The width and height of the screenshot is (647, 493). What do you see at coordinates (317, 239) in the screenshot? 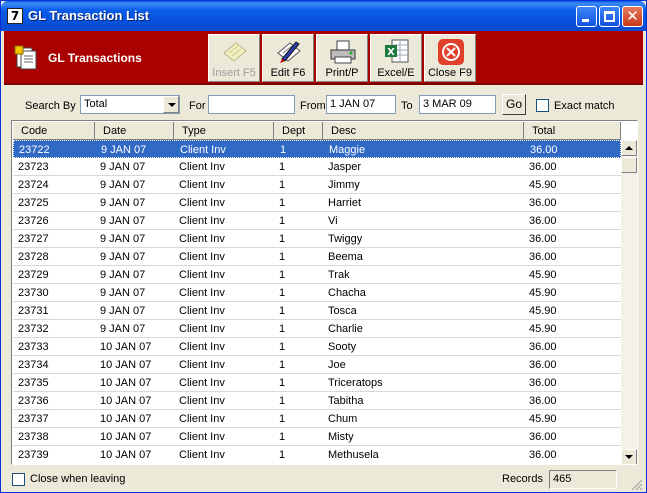
I see `table-row: 23727 9 JAN 07 Client Inv 1 Twiggy 36.00` at bounding box center [317, 239].